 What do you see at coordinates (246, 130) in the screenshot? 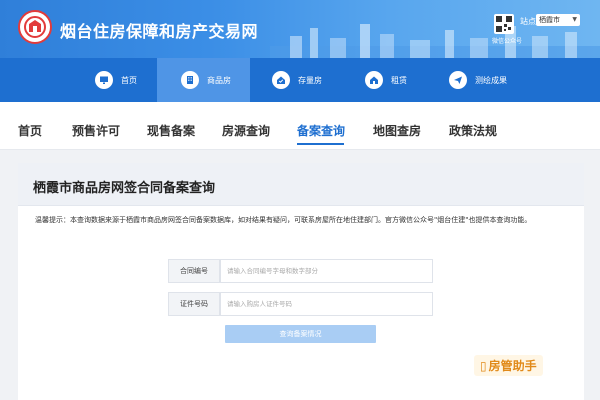
I see `tab-listing-search: 房源查询` at bounding box center [246, 130].